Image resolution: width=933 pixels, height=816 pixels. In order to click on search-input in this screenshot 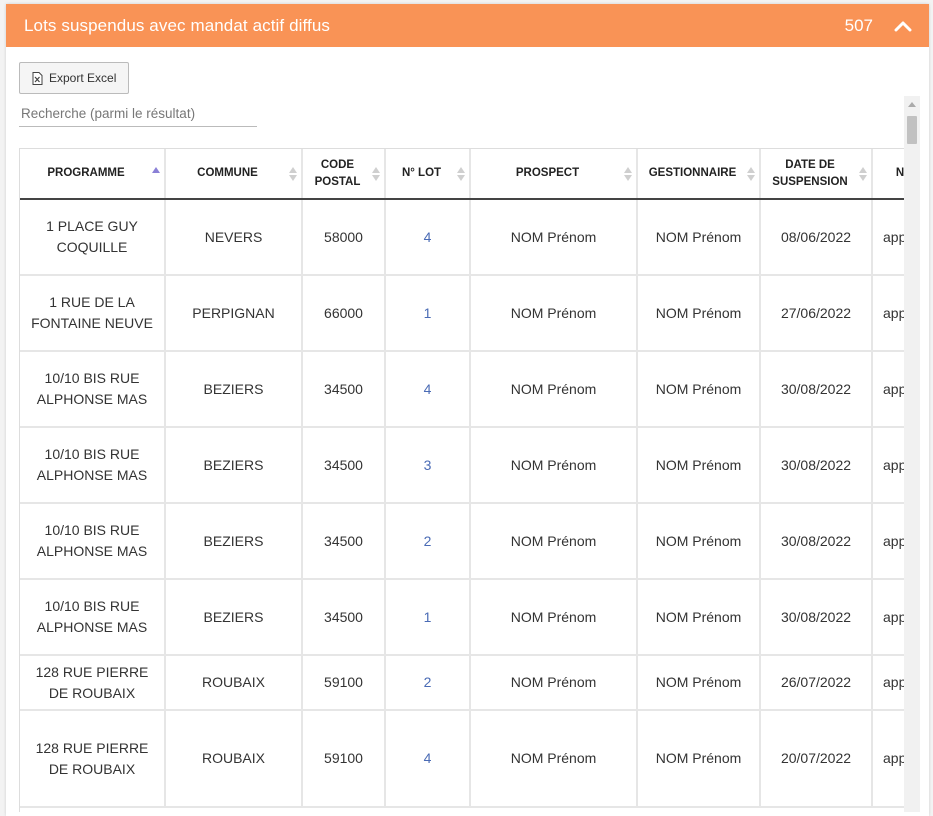, I will do `click(138, 113)`.